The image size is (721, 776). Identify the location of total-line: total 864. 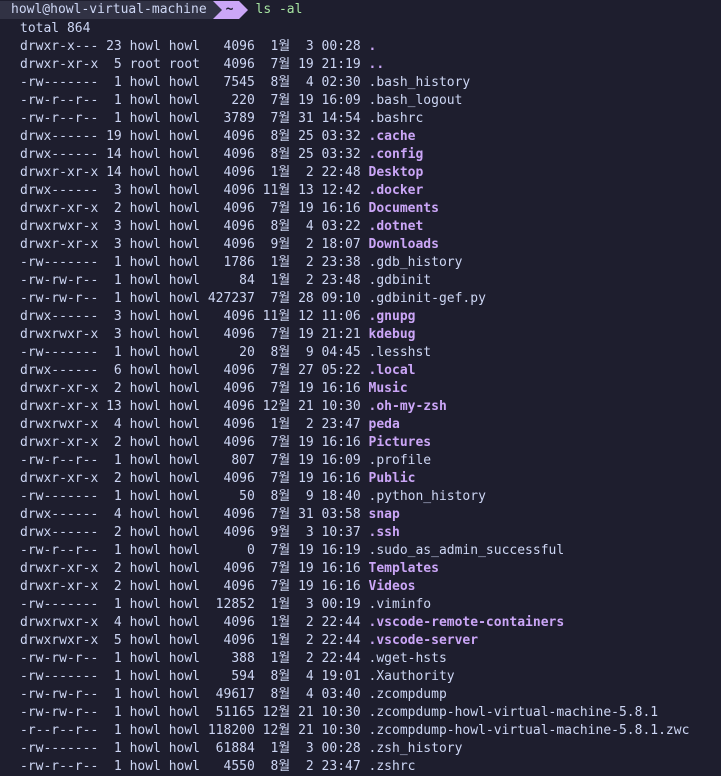
(55, 28).